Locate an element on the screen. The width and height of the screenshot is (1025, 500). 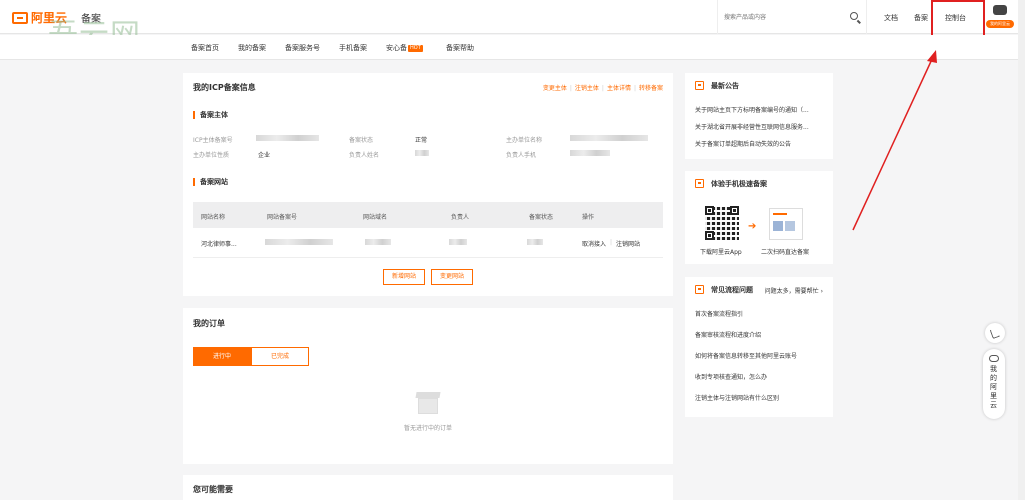
announcement-item: 关于备案订单超期后自动失效的公告 is located at coordinates (743, 143).